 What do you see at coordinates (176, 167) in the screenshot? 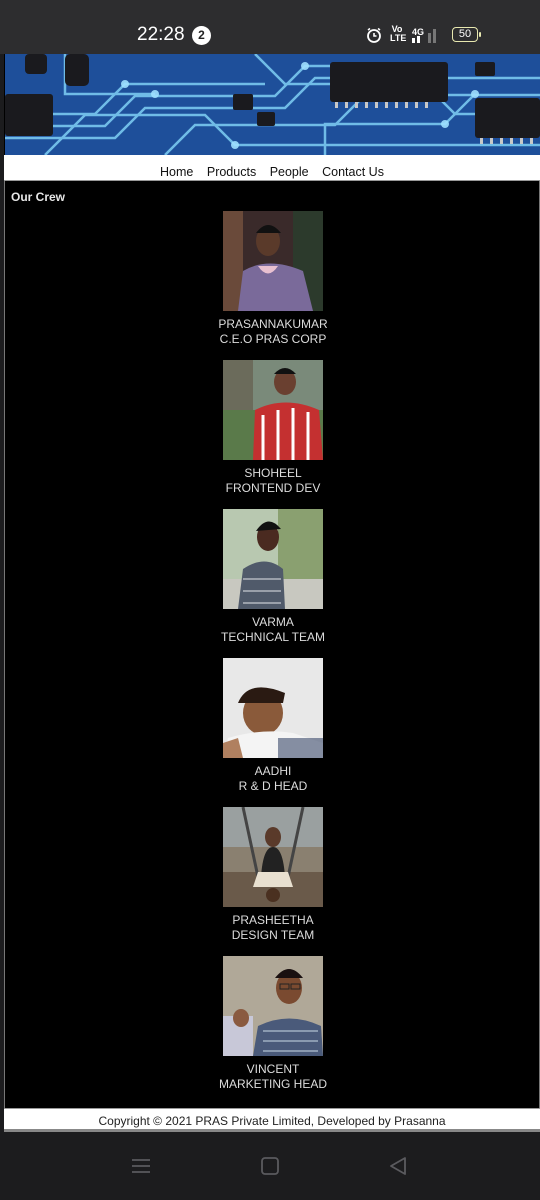
I see `nav-link-home: Home` at bounding box center [176, 167].